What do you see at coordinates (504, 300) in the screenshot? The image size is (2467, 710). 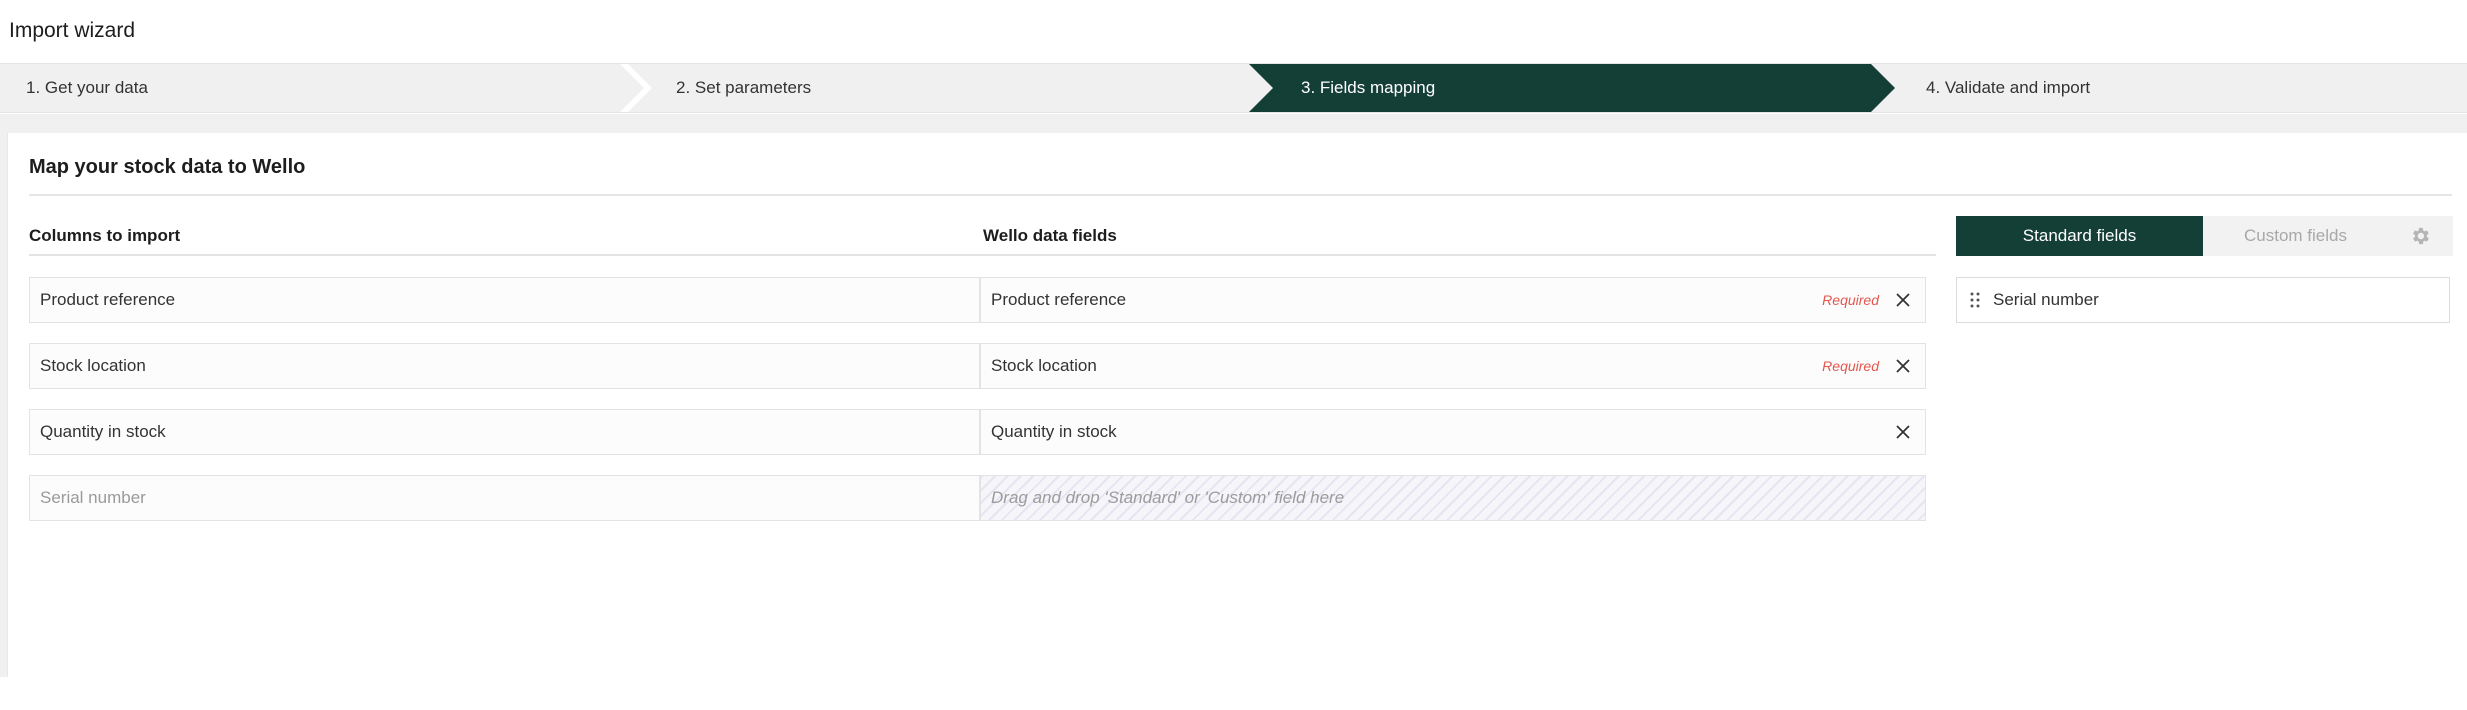 I see `source-column-cell: Product reference` at bounding box center [504, 300].